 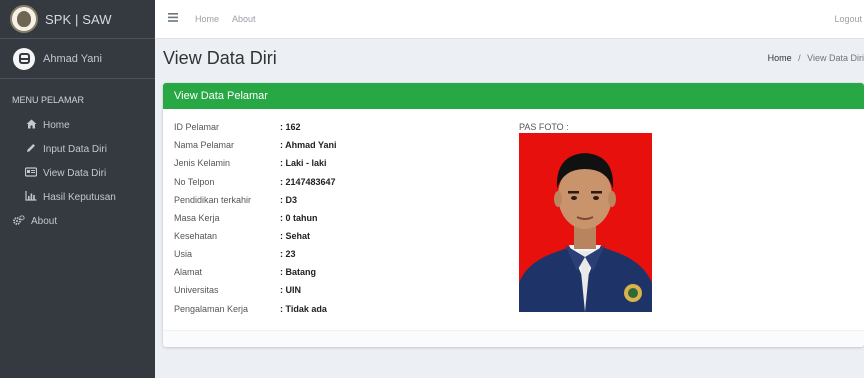 I want to click on breadcrumb: Home / View Data Diri, so click(x=816, y=58).